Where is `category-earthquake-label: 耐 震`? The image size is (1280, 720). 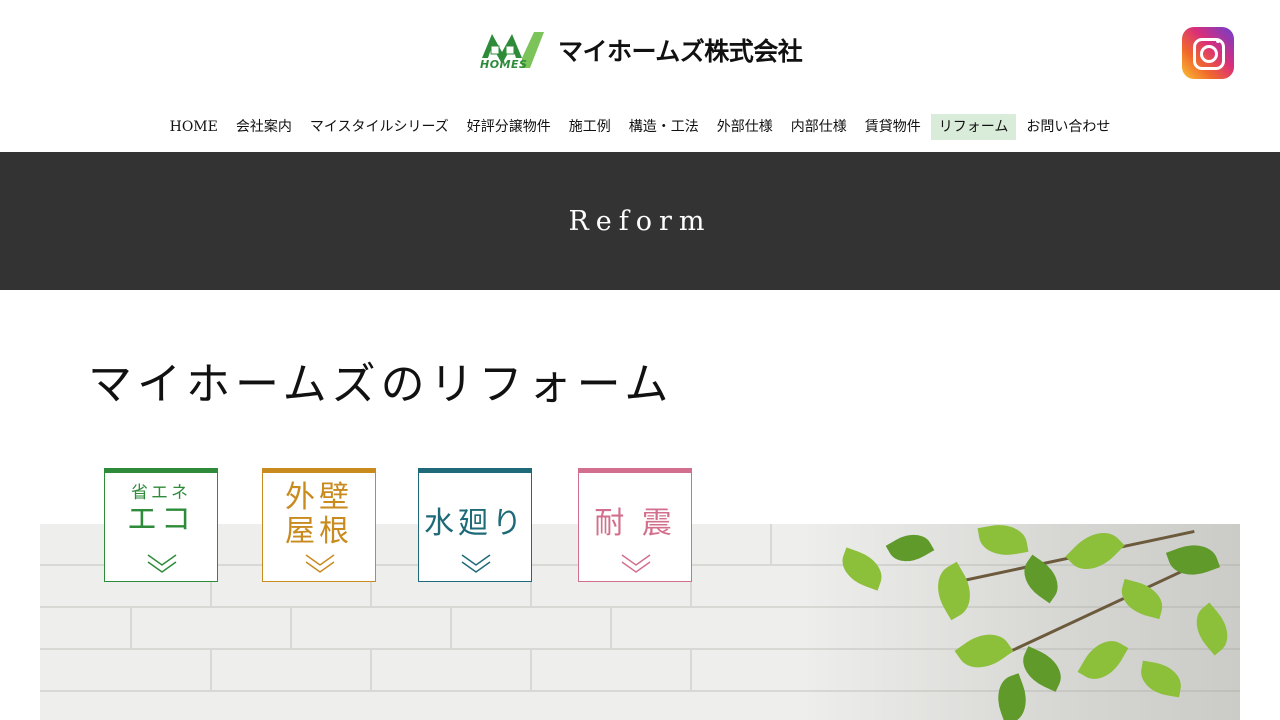
category-earthquake-label: 耐 震 is located at coordinates (635, 523).